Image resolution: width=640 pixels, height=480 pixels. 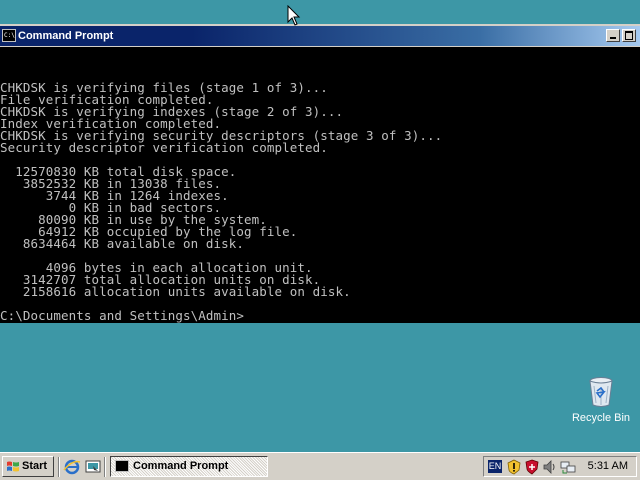 I want to click on language-indicator: EN, so click(x=495, y=466).